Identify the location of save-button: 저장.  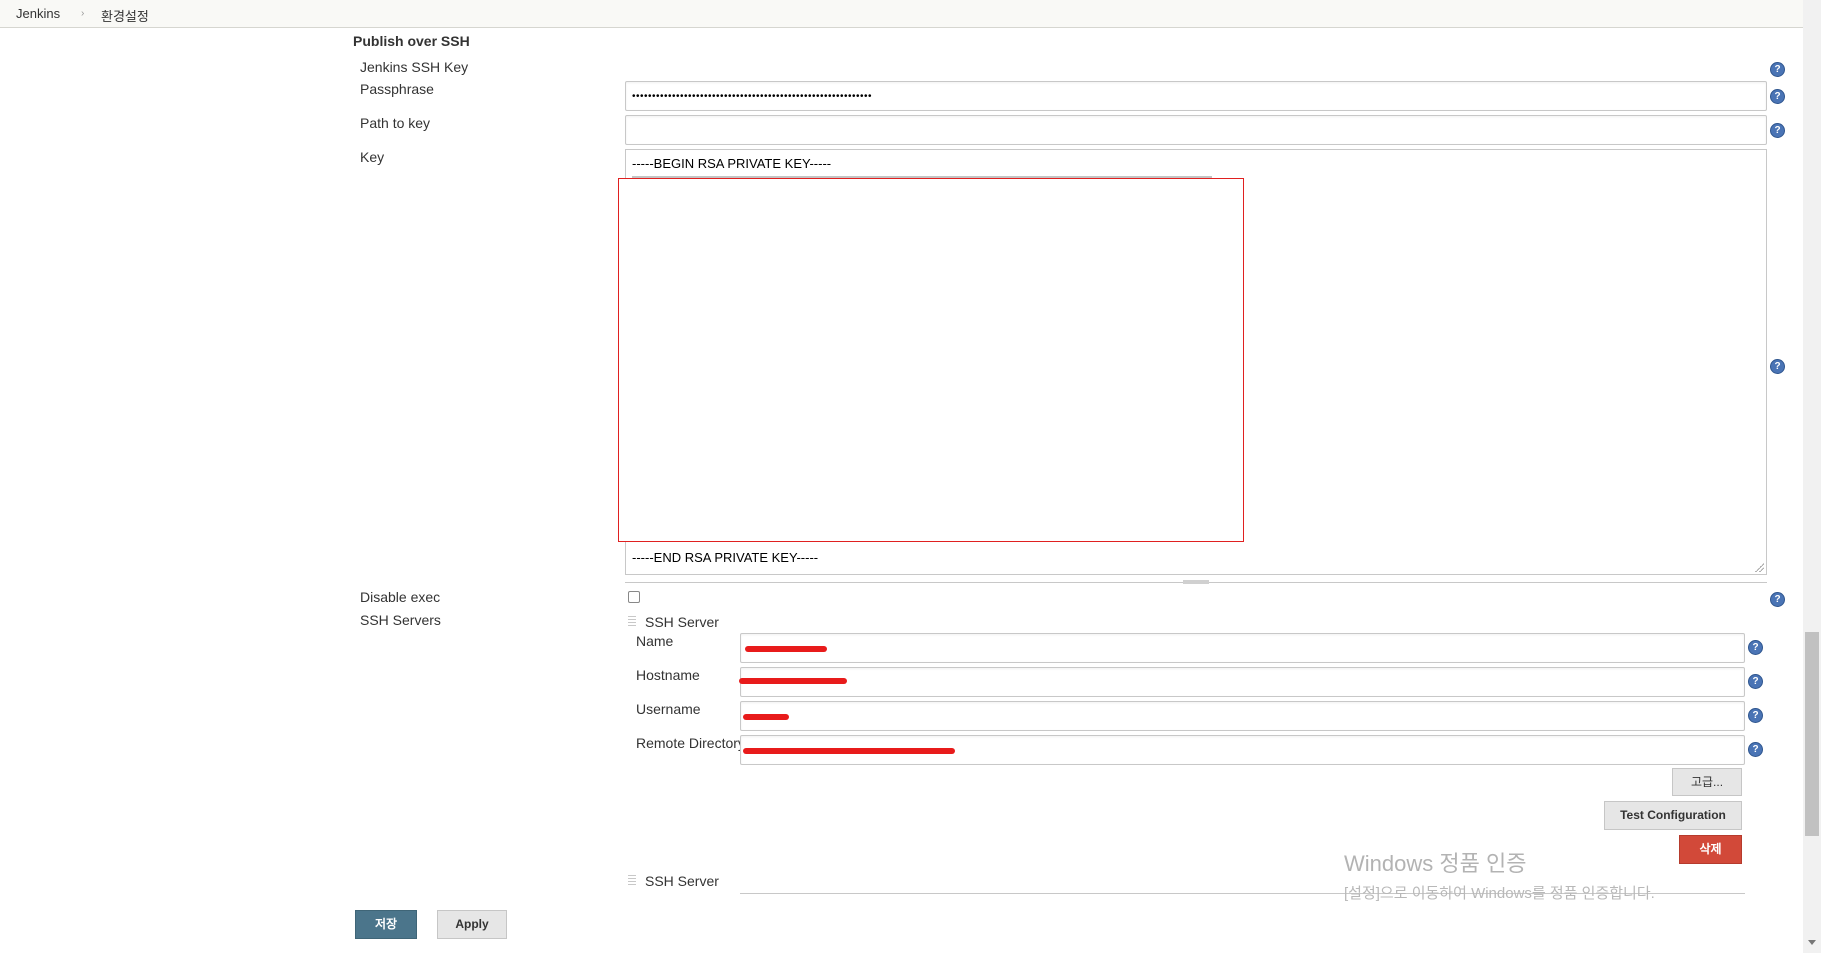
(386, 924).